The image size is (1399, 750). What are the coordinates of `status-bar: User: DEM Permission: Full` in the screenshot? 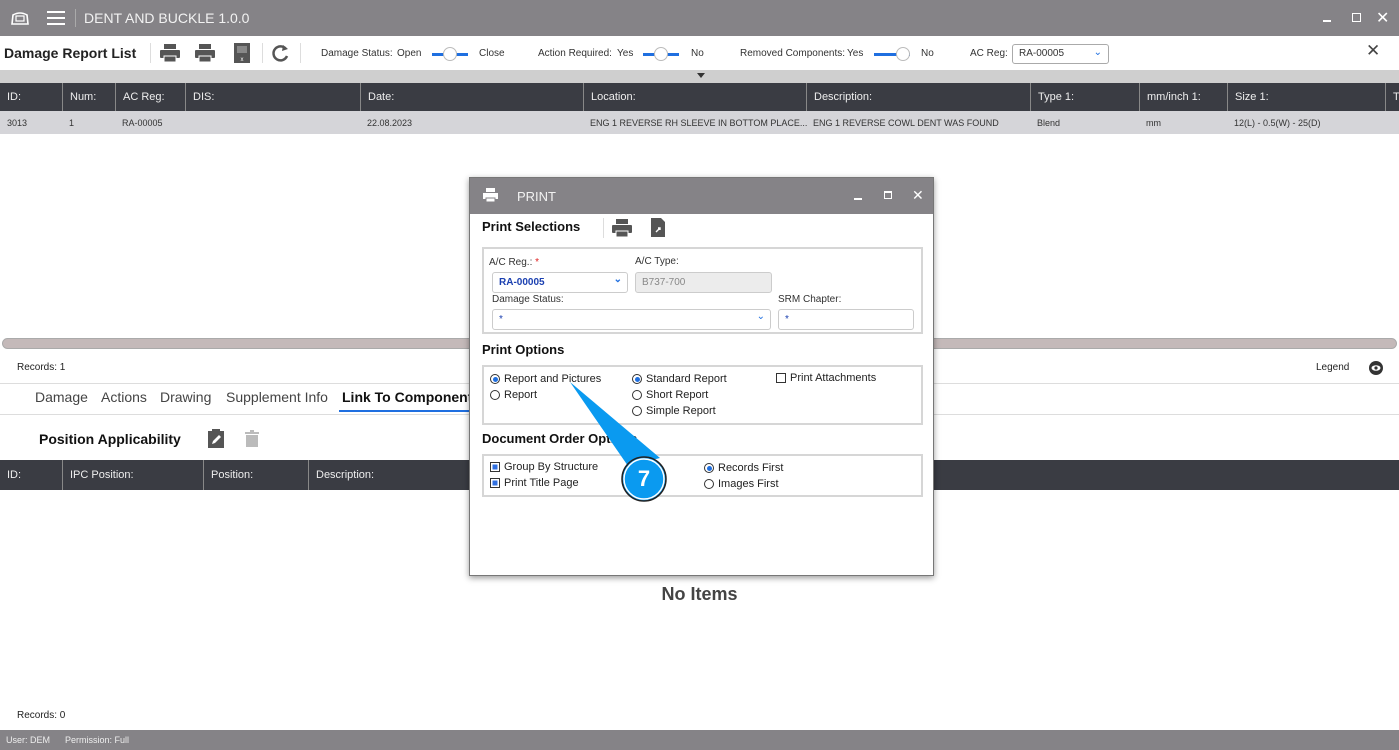 It's located at (699, 740).